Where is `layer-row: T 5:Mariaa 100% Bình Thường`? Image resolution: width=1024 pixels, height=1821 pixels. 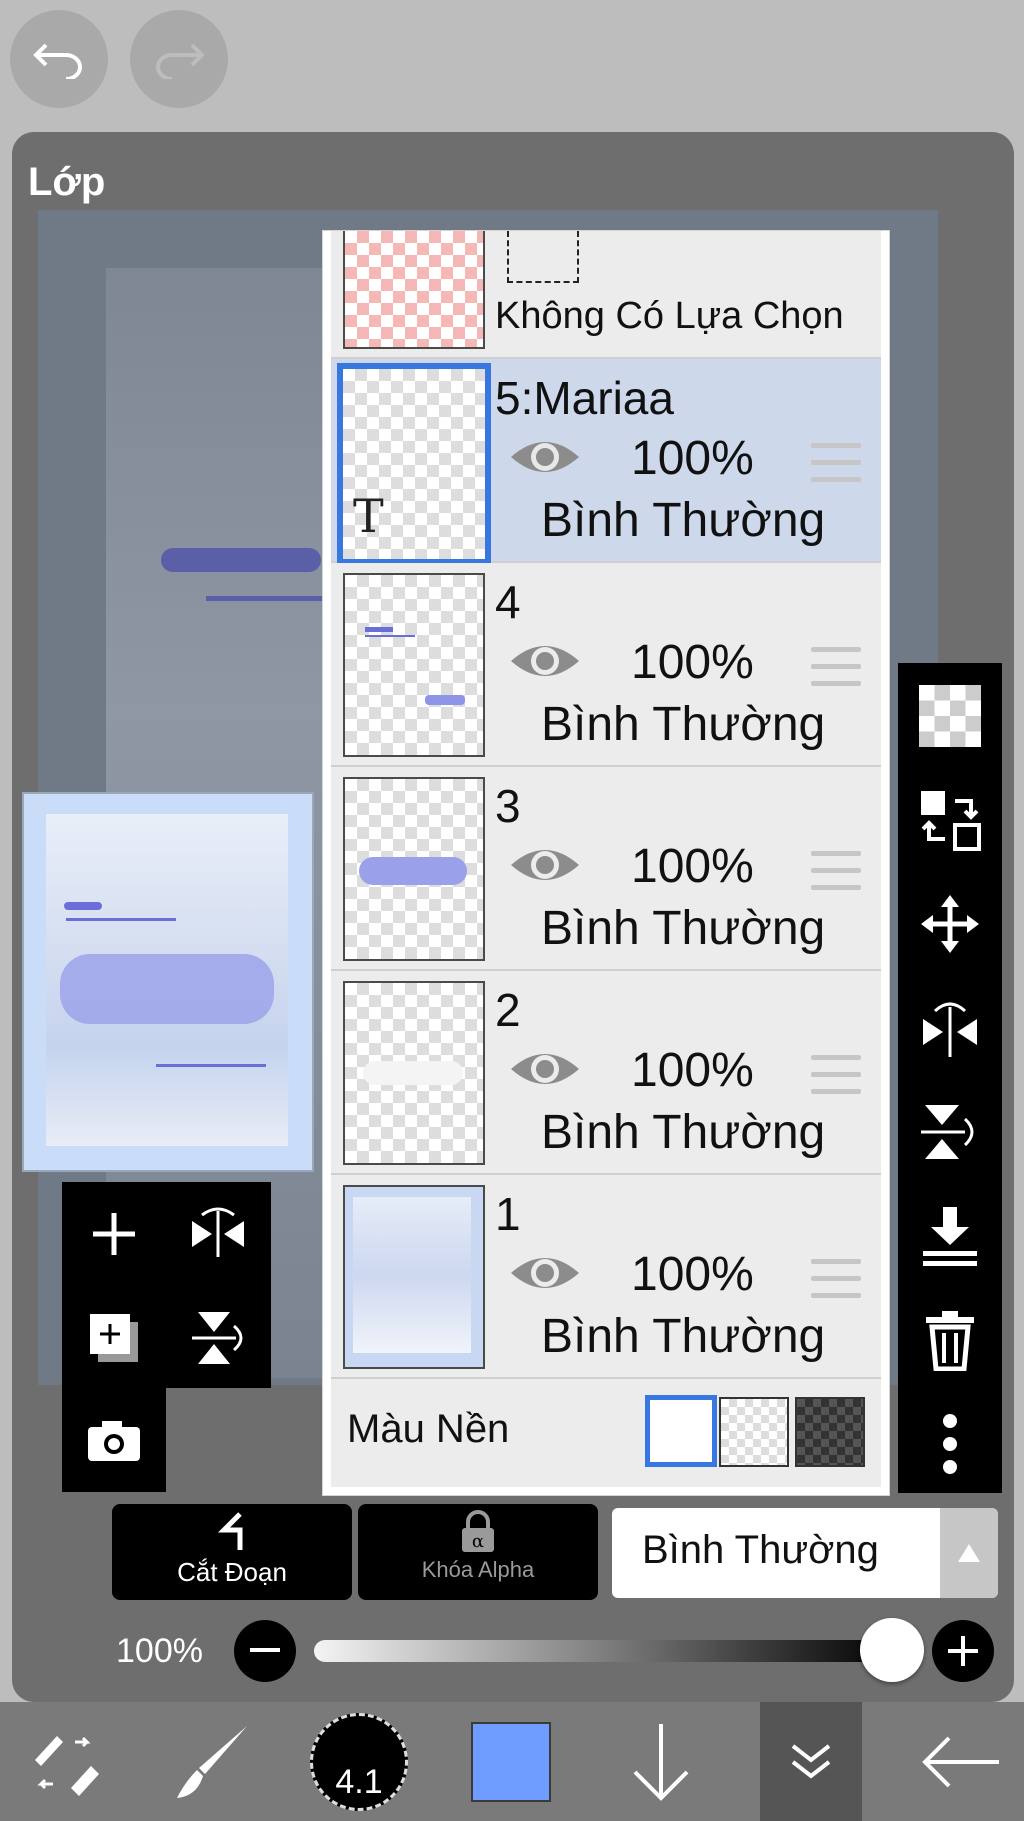 layer-row: T 5:Mariaa 100% Bình Thường is located at coordinates (606, 462).